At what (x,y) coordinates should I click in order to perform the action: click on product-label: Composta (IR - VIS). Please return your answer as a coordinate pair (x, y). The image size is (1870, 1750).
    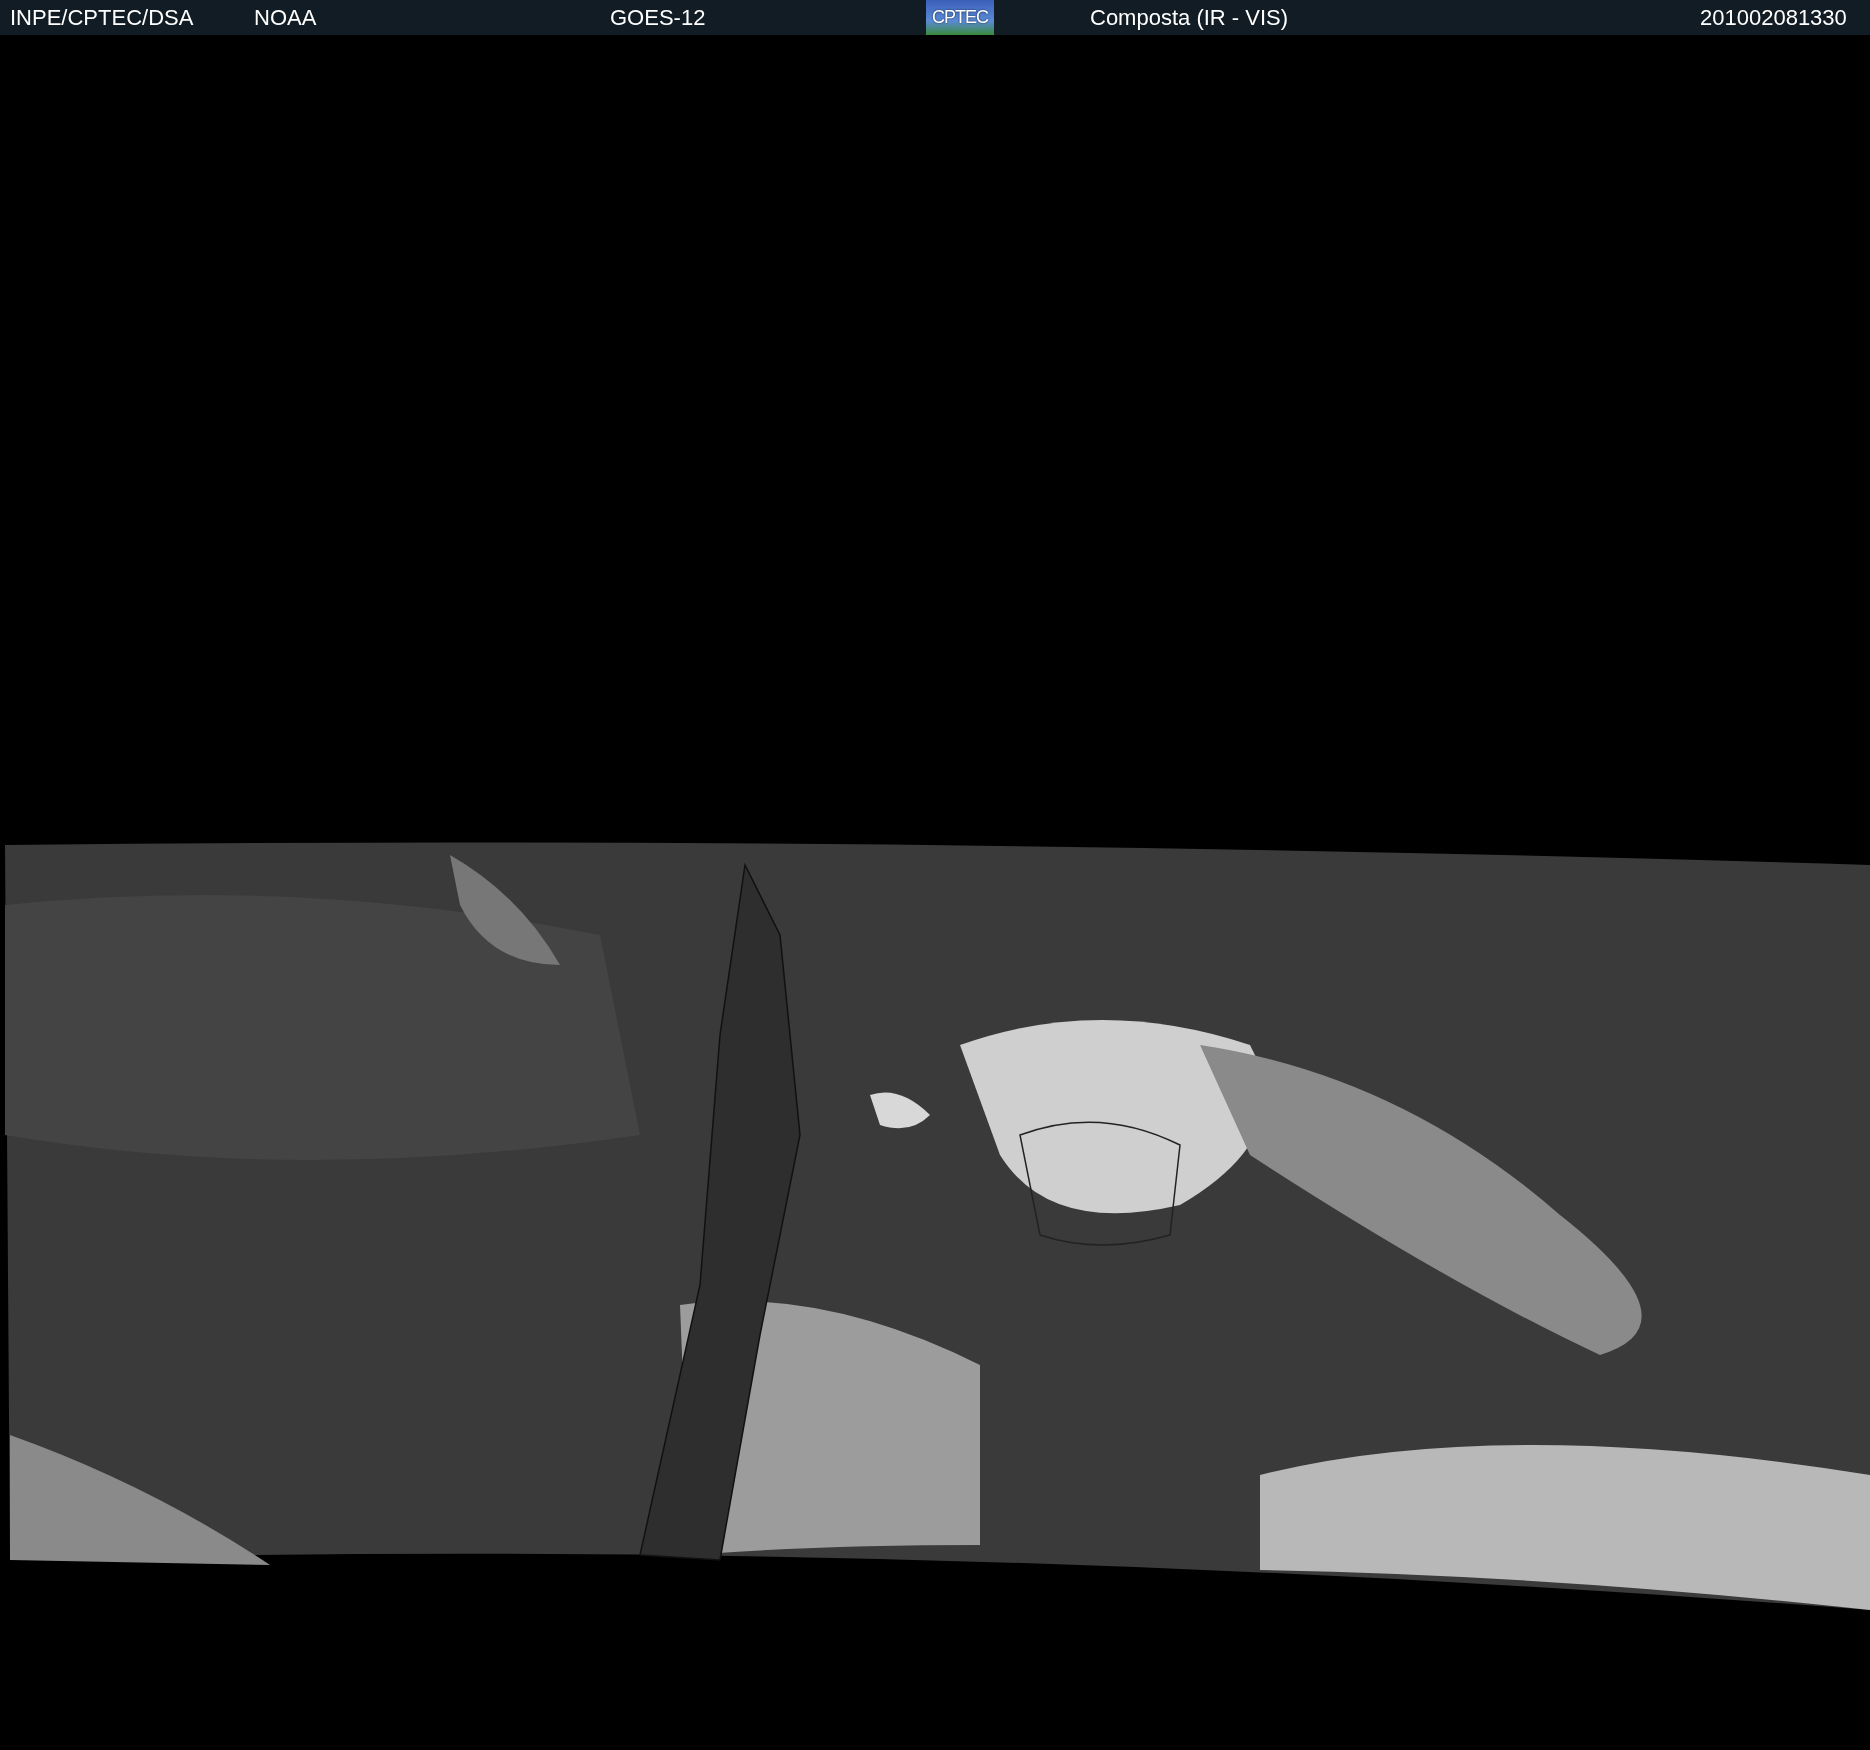
    Looking at the image, I should click on (1189, 17).